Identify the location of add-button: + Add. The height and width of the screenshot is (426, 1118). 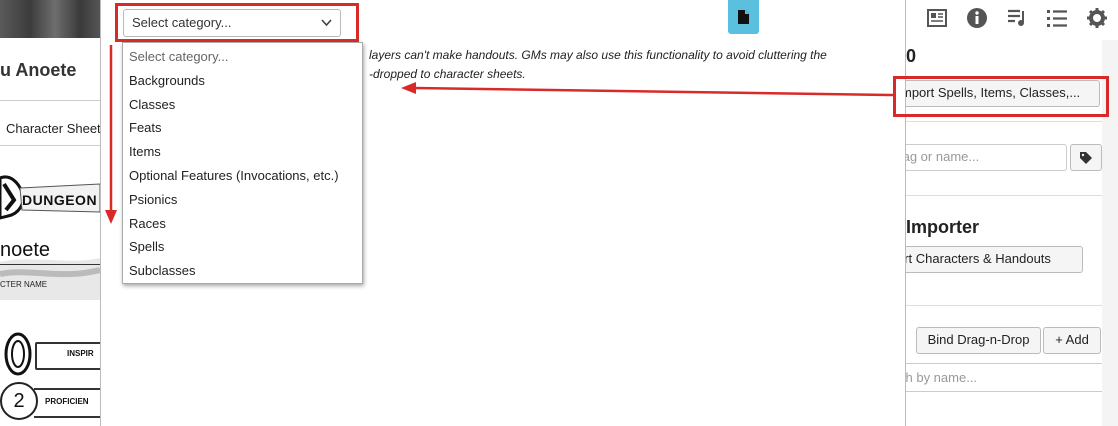
(1072, 340).